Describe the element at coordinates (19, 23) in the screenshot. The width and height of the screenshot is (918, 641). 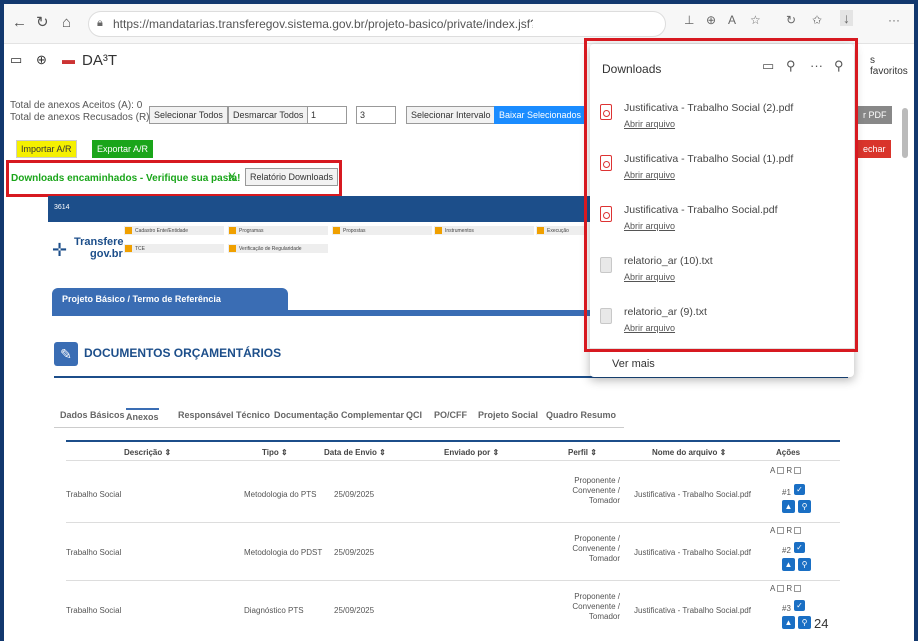
I see `back-icon: ←` at that location.